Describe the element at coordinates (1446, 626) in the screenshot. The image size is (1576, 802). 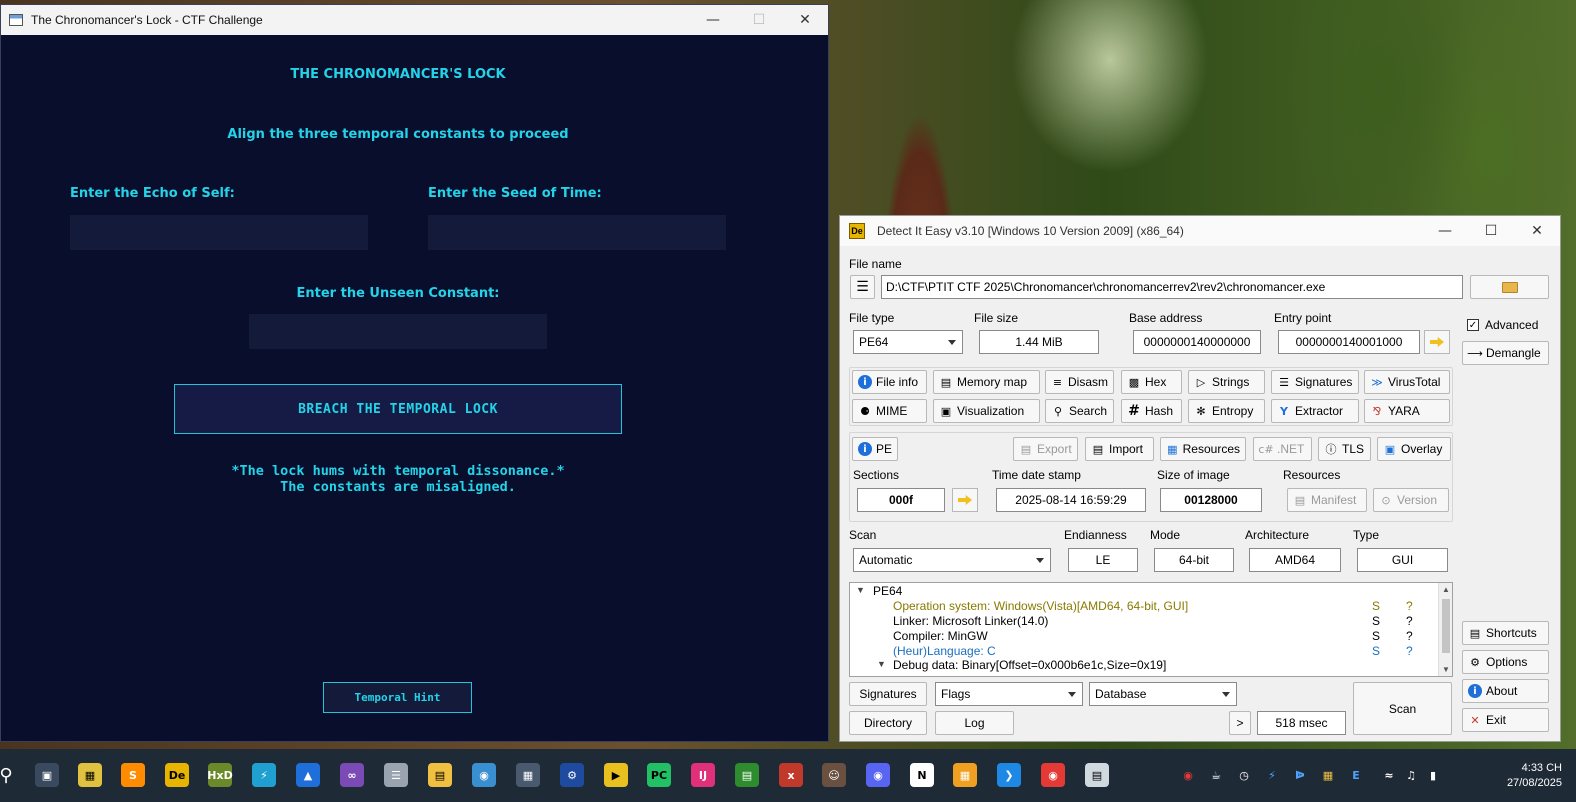
I see `scrollbar-thumb` at that location.